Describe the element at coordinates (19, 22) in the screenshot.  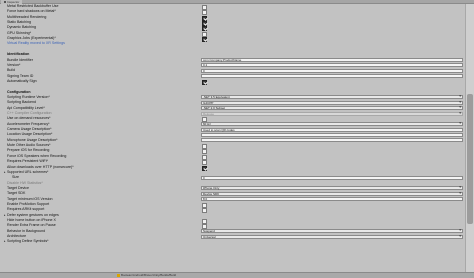
I see `setting-label: Static Batching` at that location.